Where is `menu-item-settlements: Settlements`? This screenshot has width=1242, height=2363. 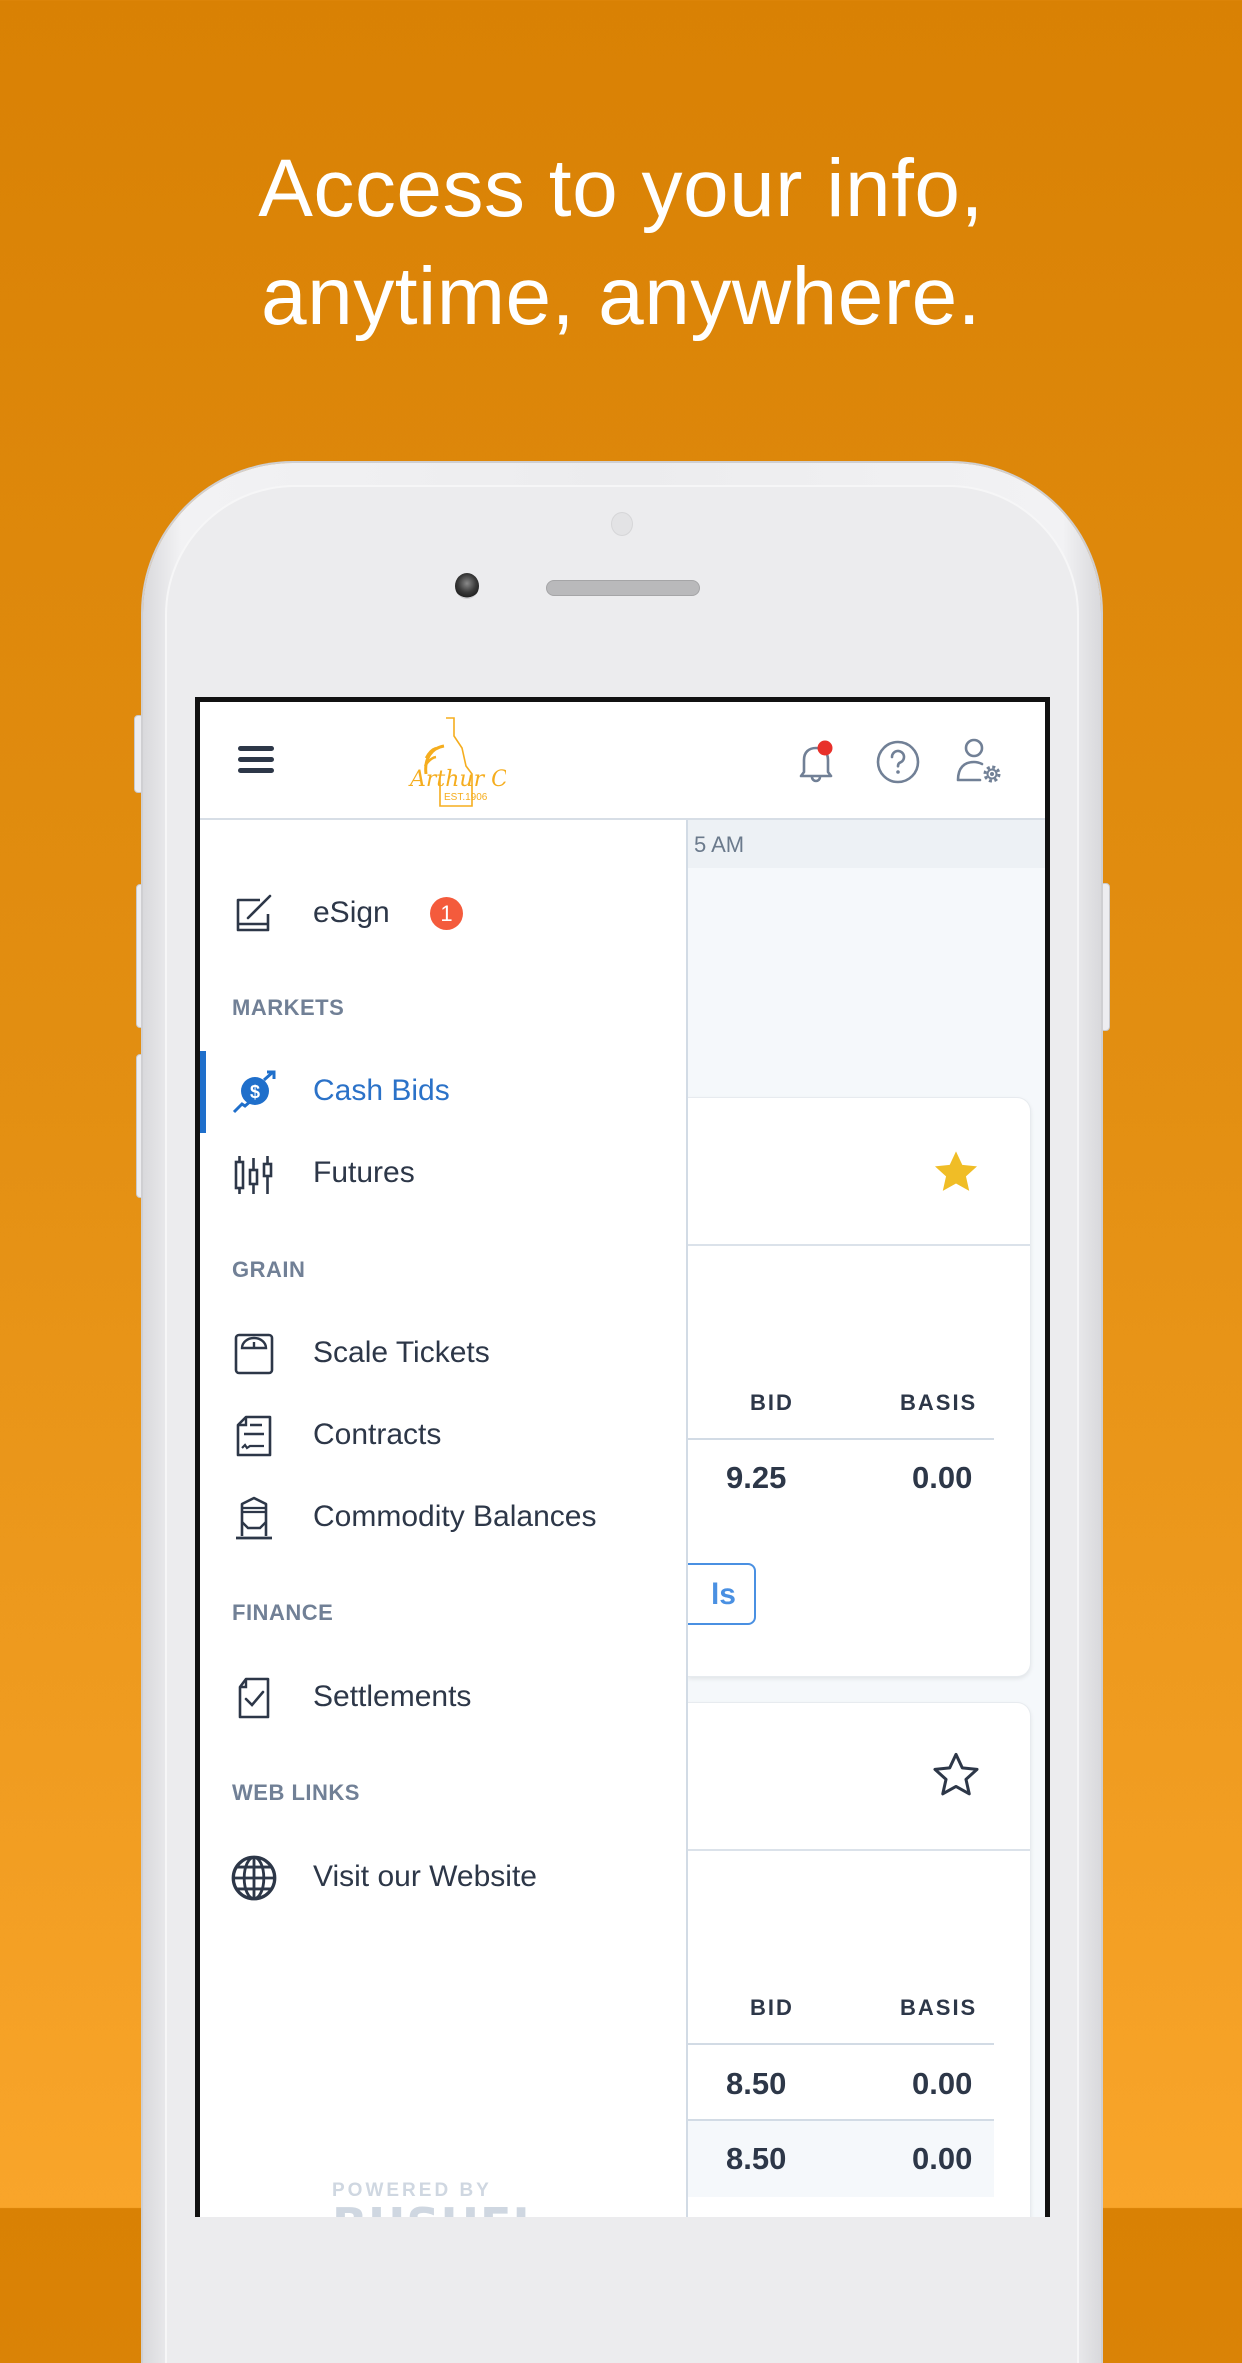
menu-item-settlements: Settlements is located at coordinates (443, 1696).